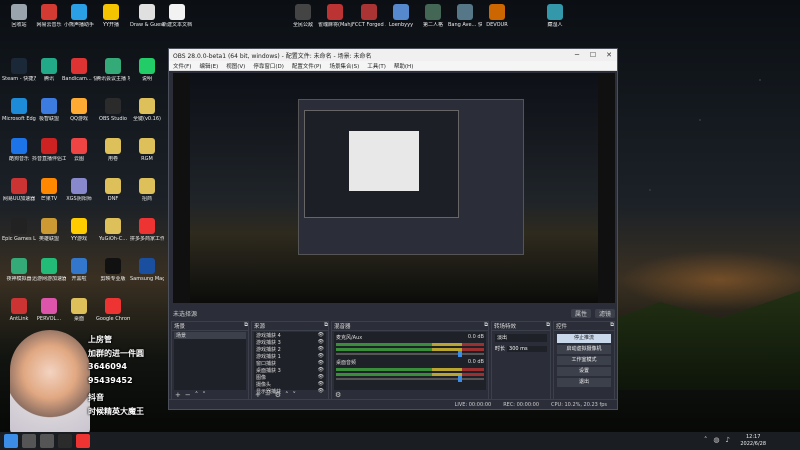 This screenshot has height=450, width=800. What do you see at coordinates (47, 441) in the screenshot?
I see `taskview-icon` at bounding box center [47, 441].